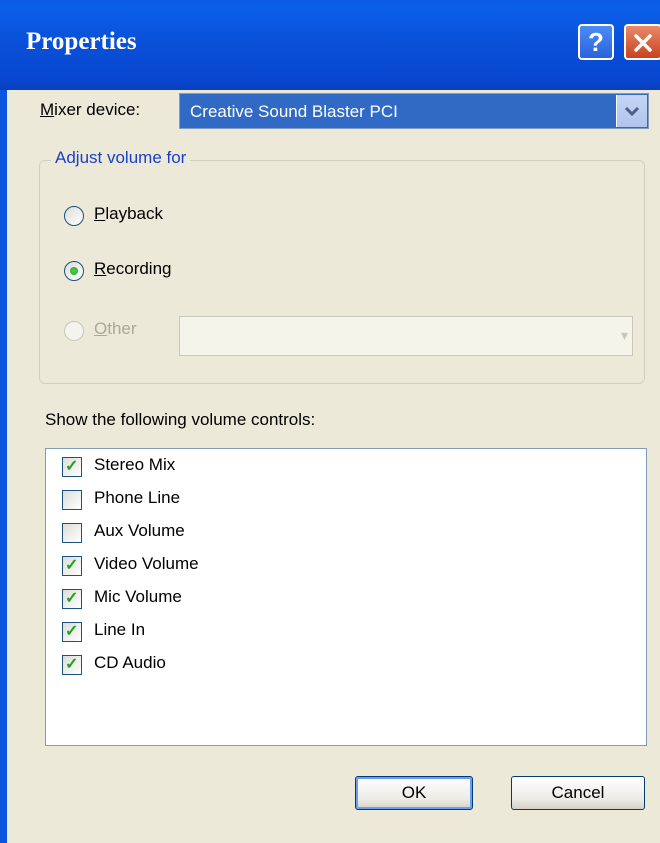  Describe the element at coordinates (72, 533) in the screenshot. I see `checkbox-aux-volume` at that location.